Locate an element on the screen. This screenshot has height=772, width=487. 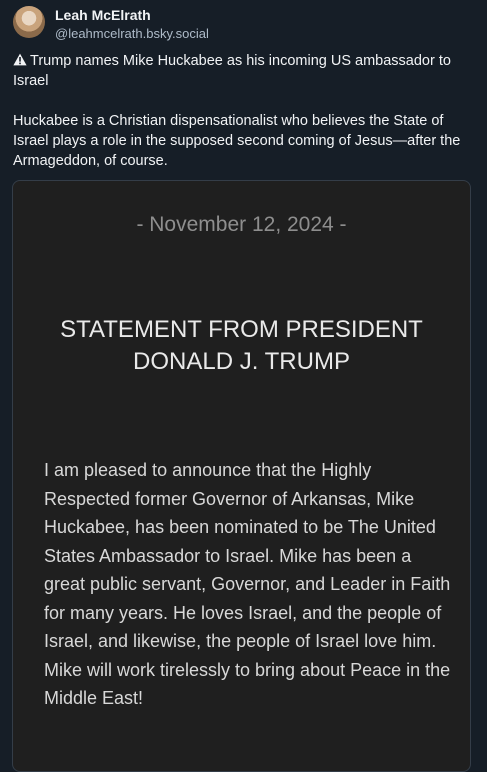
statement-heading: STATEMENT FROM PRESIDENT DONALD J. TRUMP is located at coordinates (241, 345).